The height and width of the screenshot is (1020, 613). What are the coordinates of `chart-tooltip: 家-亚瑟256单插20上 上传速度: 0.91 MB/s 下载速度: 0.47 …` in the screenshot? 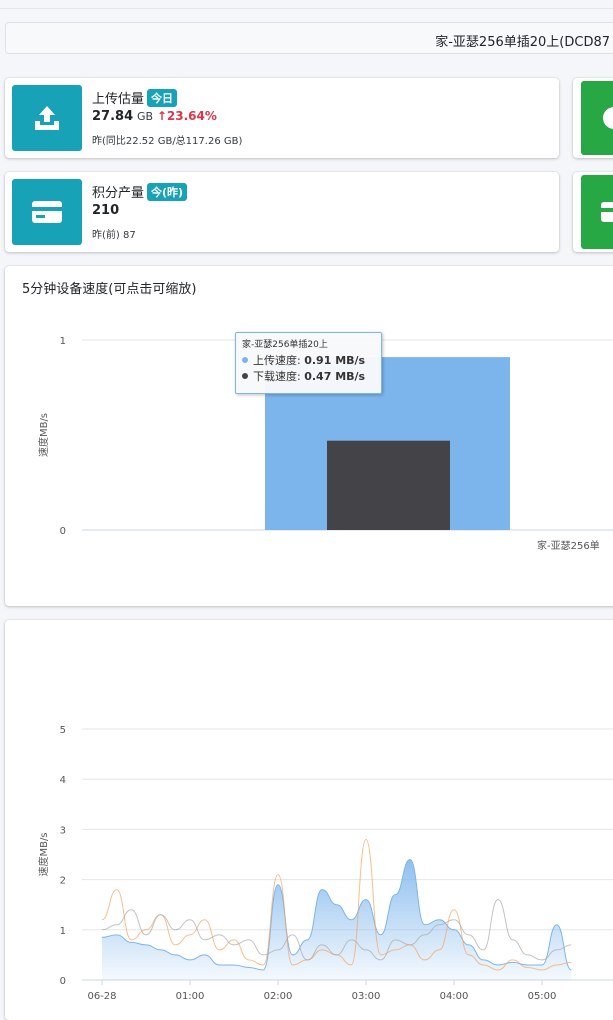 It's located at (308, 363).